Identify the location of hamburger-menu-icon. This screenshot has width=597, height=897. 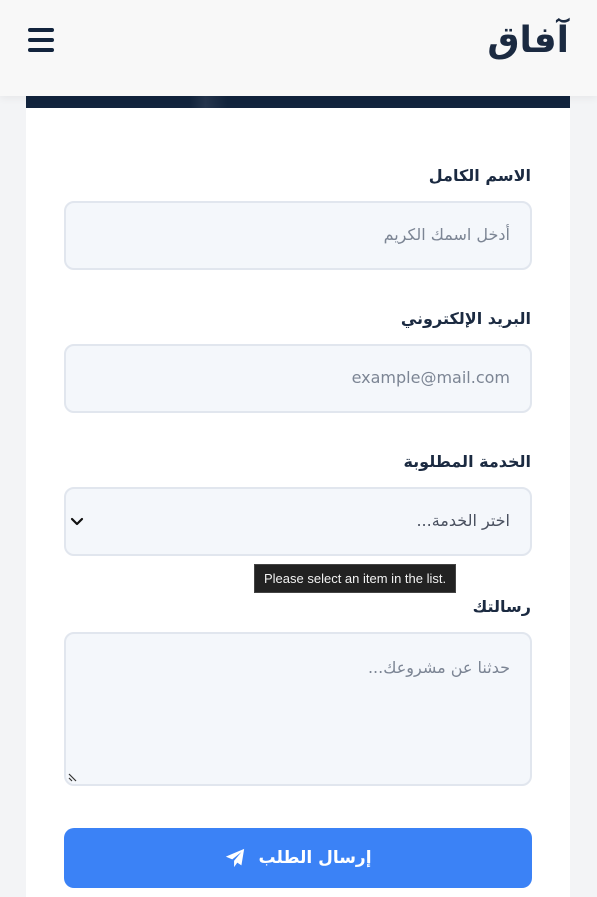
(40, 41).